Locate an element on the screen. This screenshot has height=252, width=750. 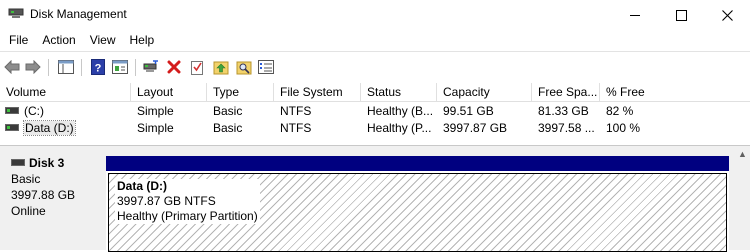
volume-cell: Data (D:) is located at coordinates (65, 128).